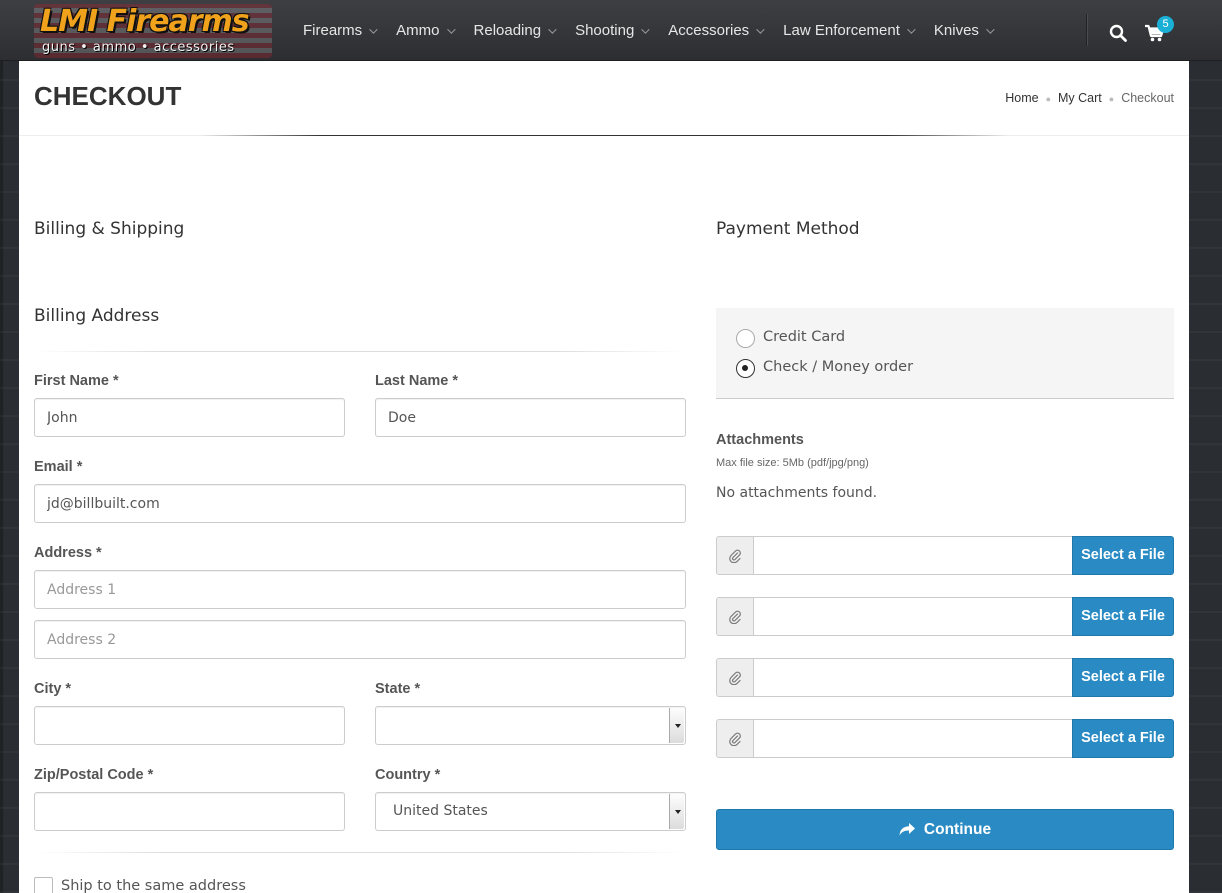 The width and height of the screenshot is (1222, 893). I want to click on zip-input, so click(189, 811).